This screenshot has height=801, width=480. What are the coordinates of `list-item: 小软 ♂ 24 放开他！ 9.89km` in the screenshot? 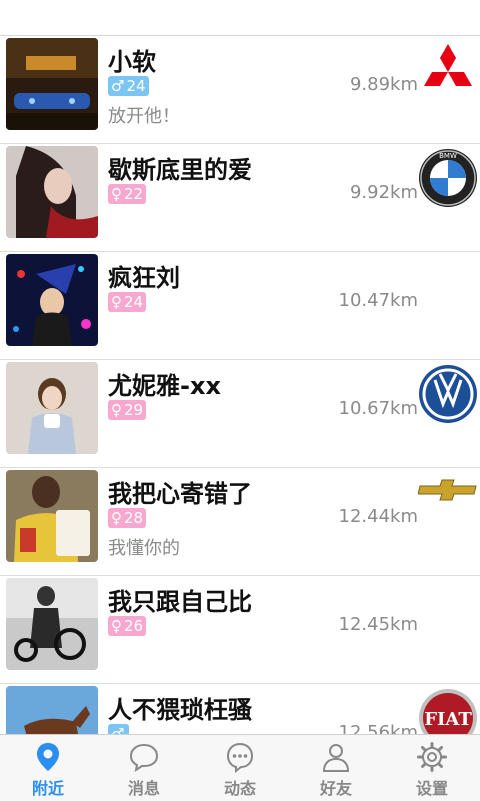 It's located at (240, 90).